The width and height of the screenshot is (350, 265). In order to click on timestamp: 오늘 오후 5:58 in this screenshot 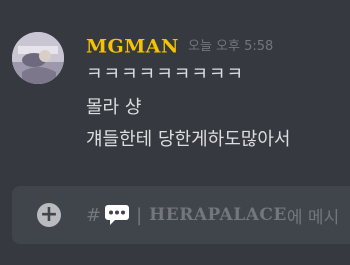, I will do `click(231, 46)`.